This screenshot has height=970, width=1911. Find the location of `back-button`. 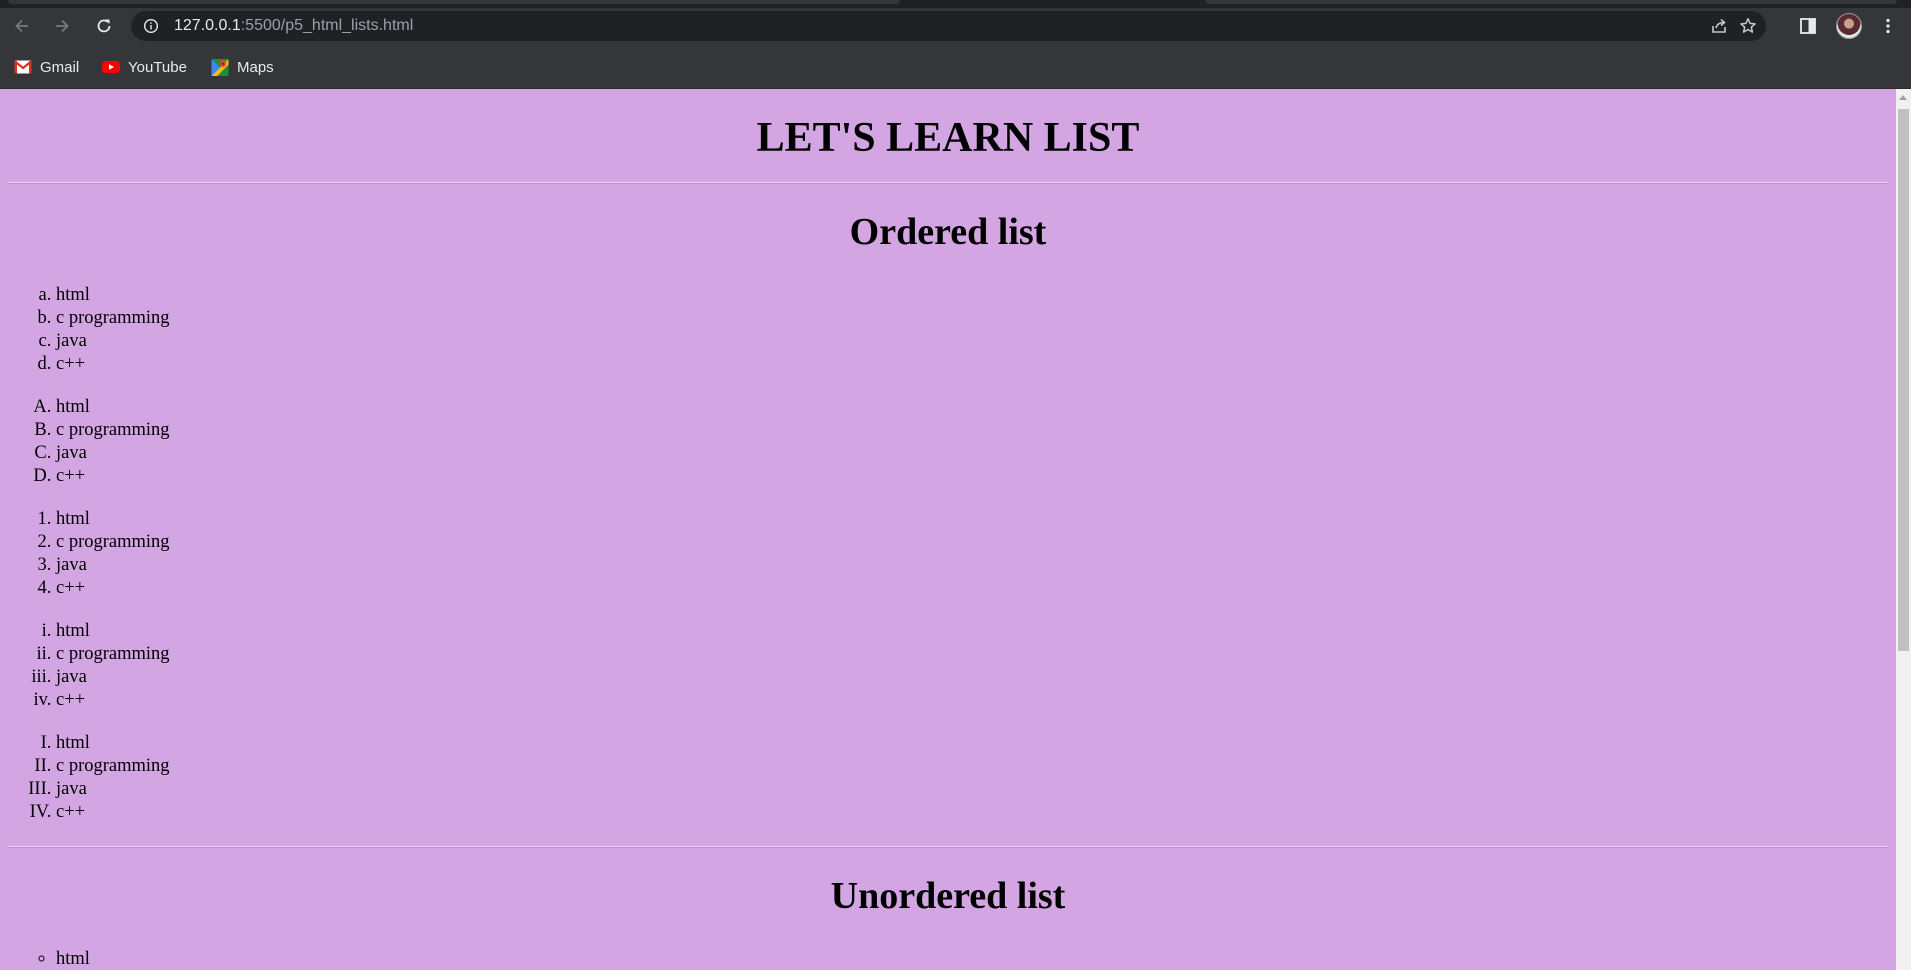

back-button is located at coordinates (22, 26).